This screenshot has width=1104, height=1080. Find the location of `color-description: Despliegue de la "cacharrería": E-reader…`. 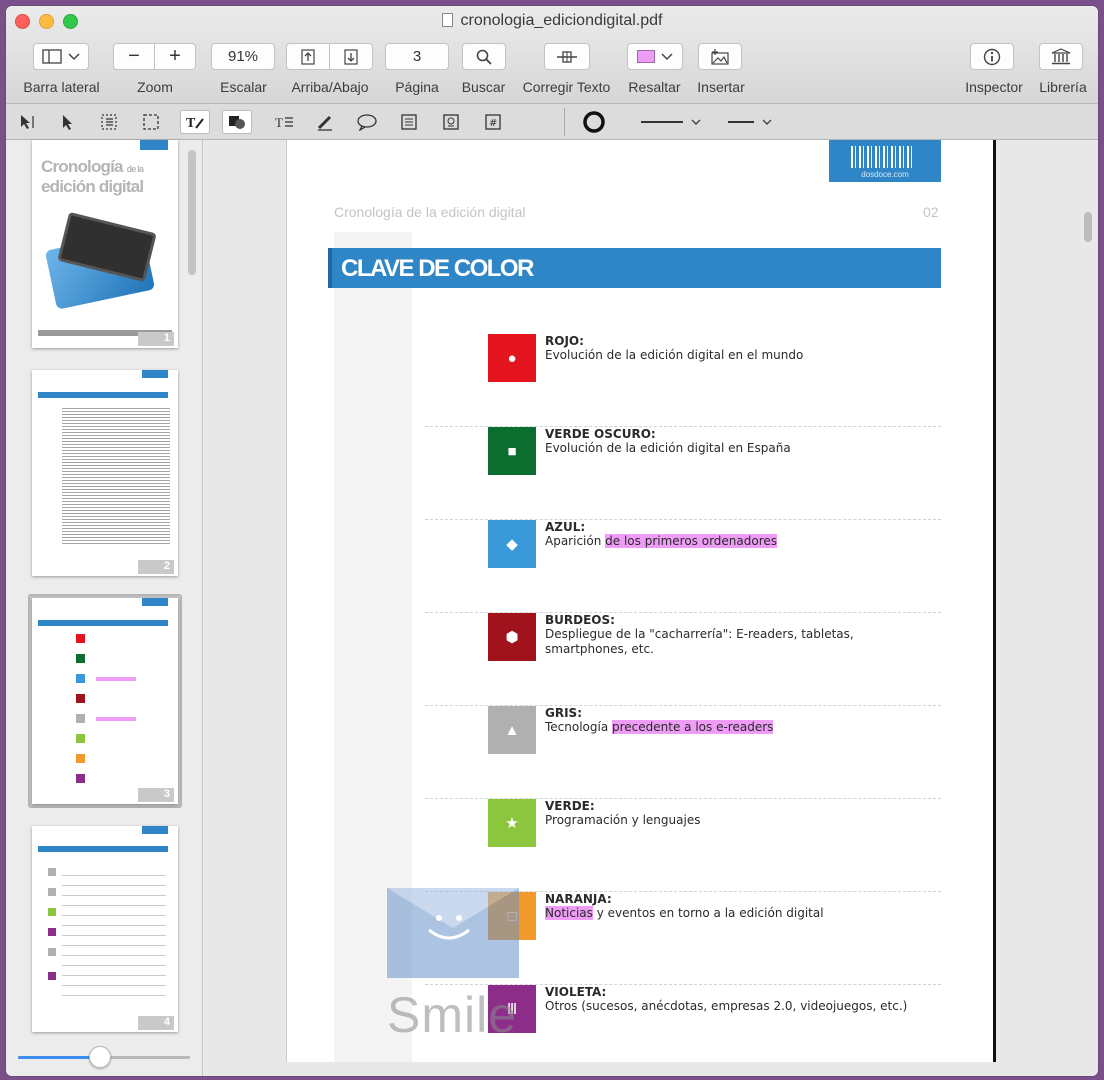

color-description: Despliegue de la "cacharrería": E-reader… is located at coordinates (699, 641).